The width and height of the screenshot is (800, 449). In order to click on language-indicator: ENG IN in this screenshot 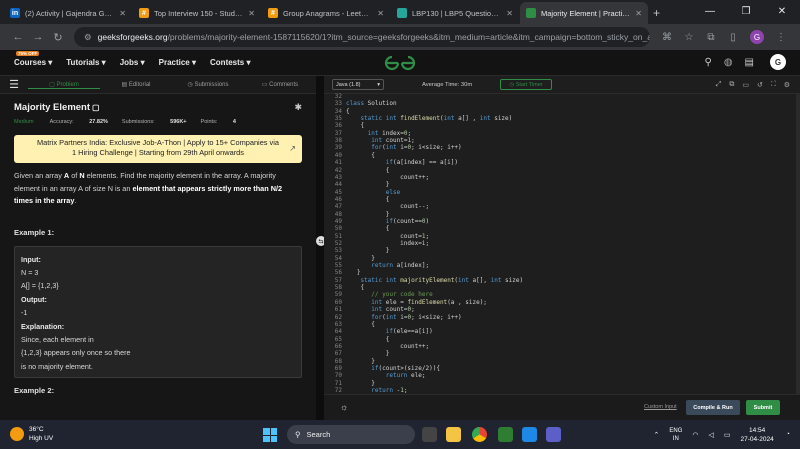, I will do `click(675, 435)`.